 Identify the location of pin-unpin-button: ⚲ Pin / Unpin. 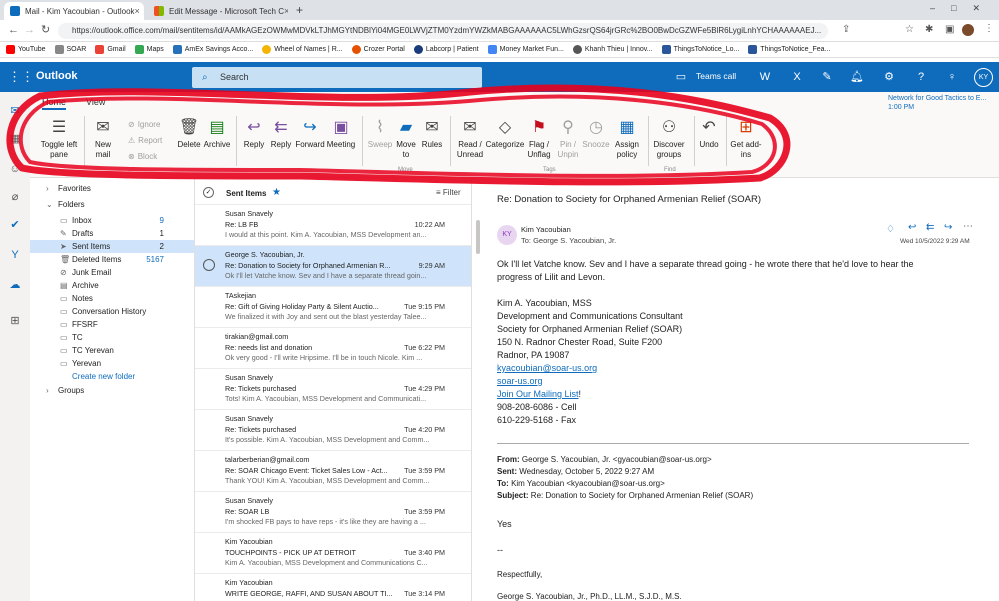
(568, 139).